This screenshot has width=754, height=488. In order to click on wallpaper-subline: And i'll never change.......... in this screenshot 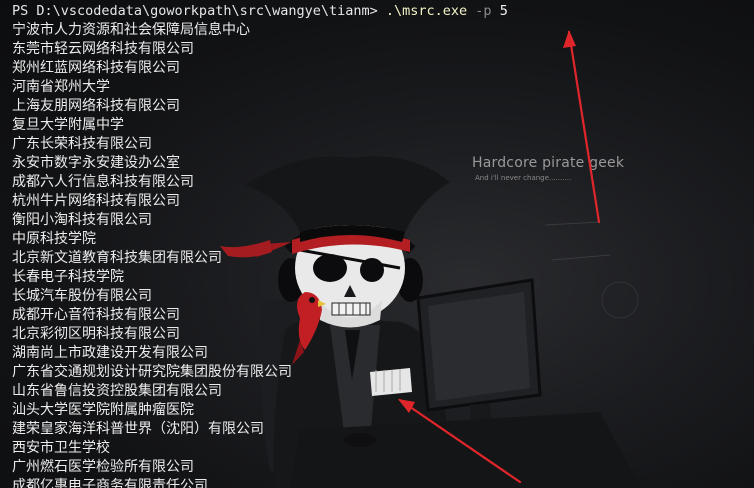, I will do `click(523, 178)`.